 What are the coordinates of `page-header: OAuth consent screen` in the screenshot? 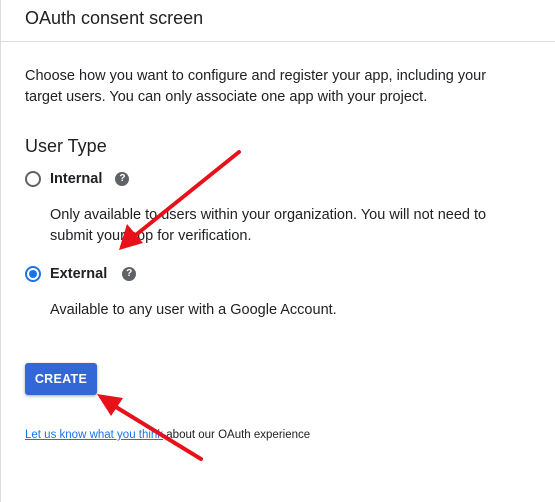 It's located at (278, 21).